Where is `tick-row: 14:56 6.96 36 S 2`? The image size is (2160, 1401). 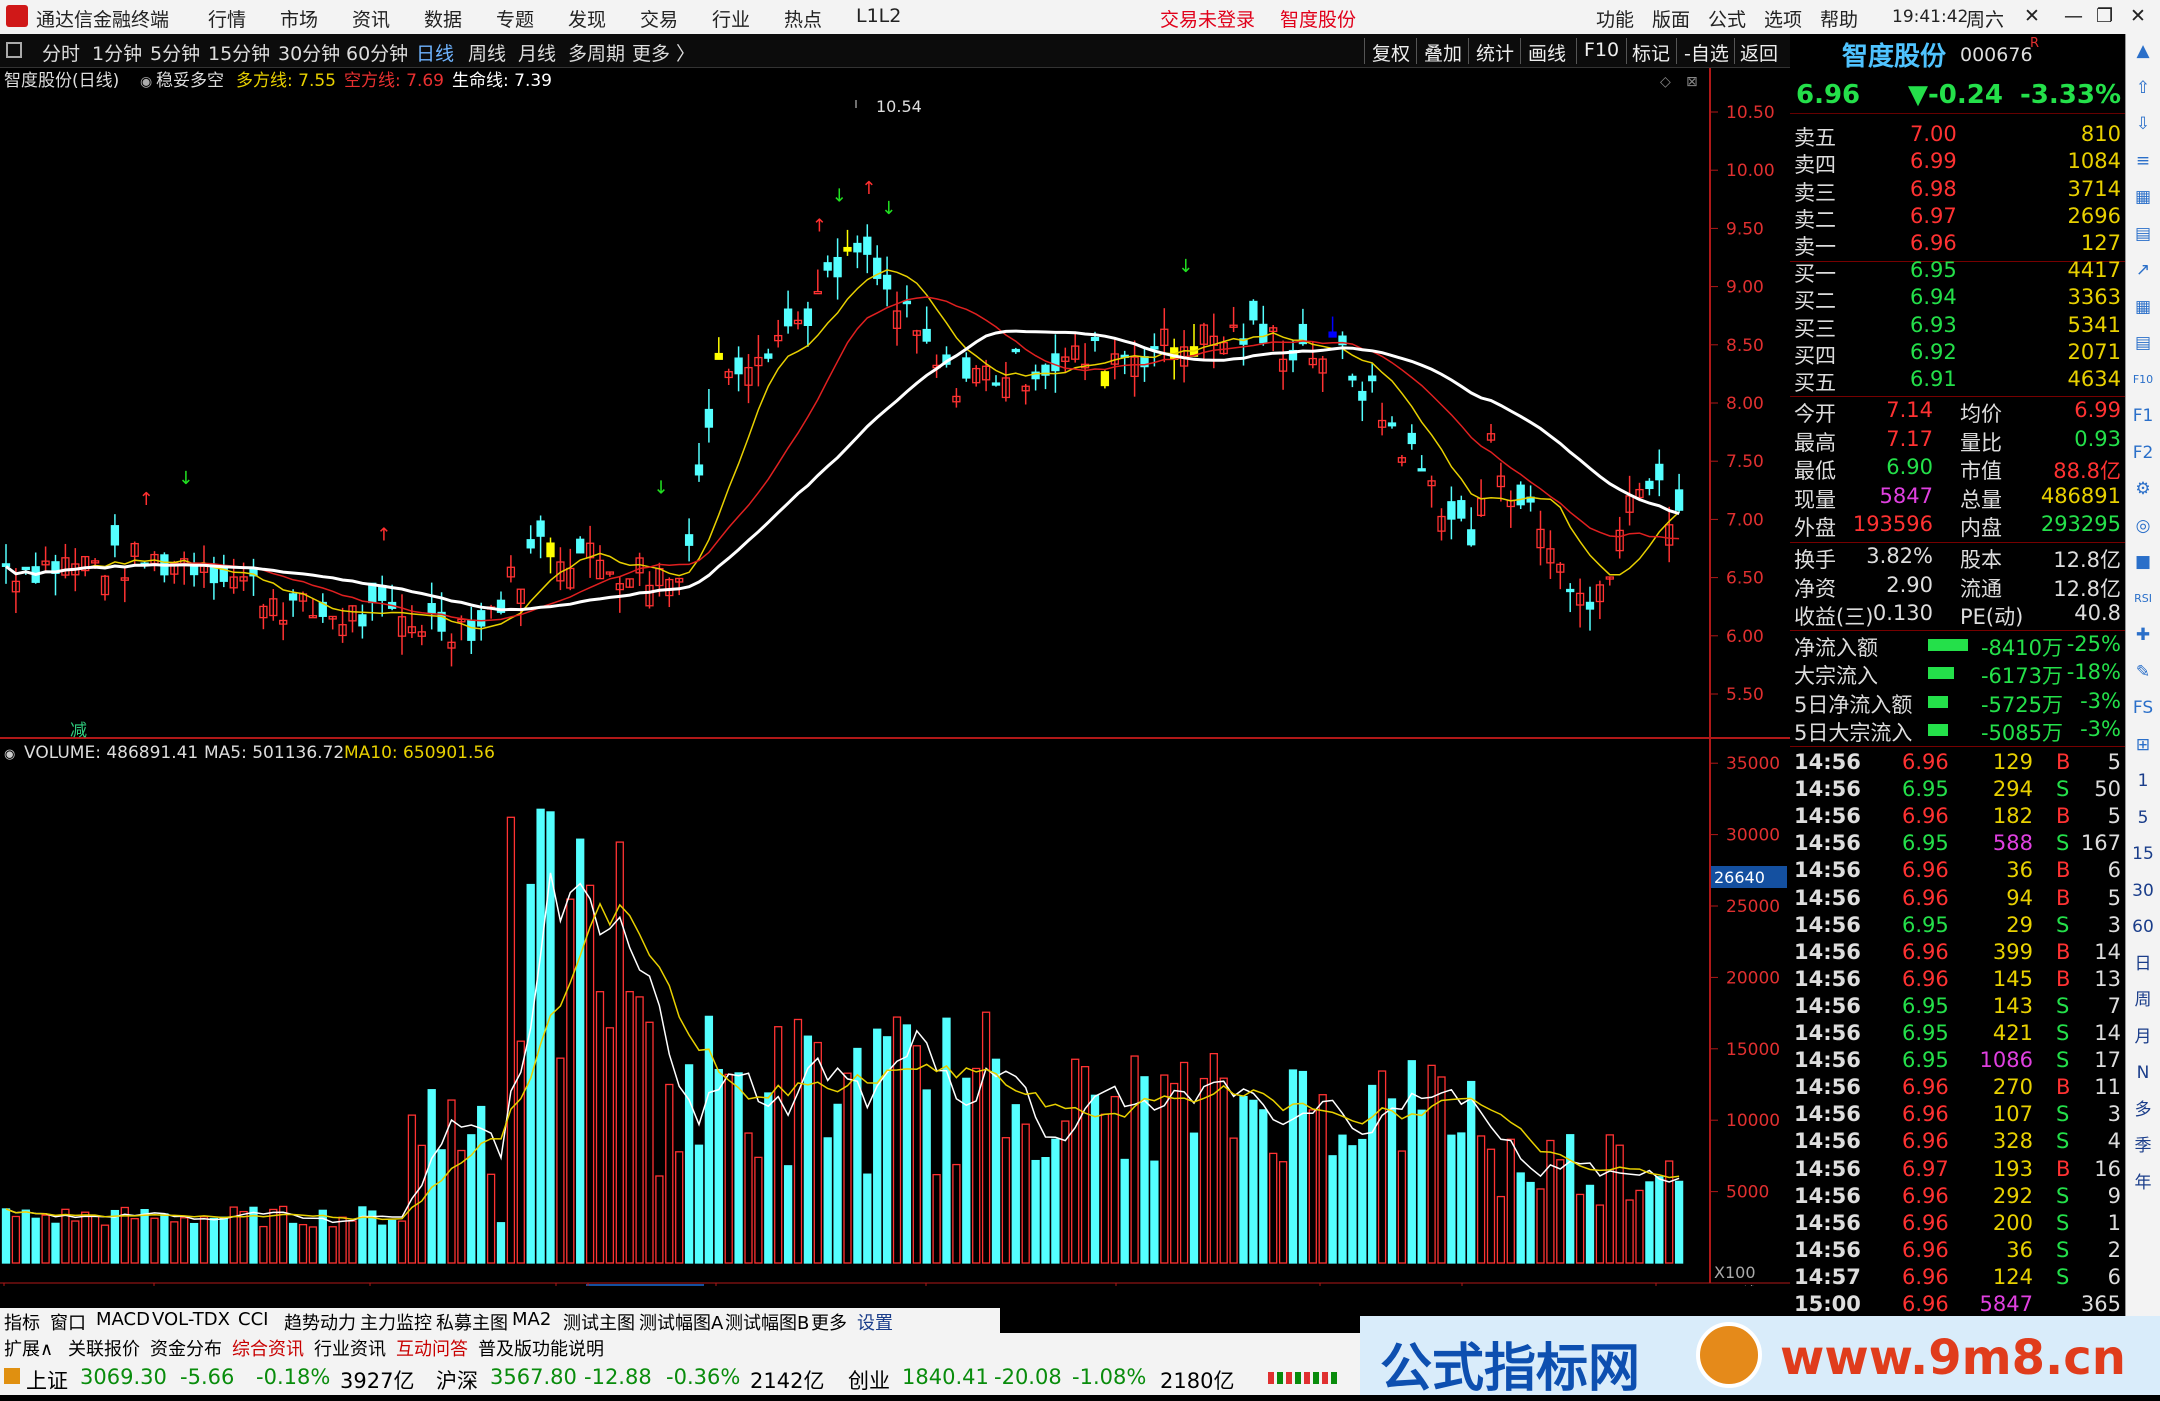
tick-row: 14:56 6.96 36 S 2 is located at coordinates (1957, 1251).